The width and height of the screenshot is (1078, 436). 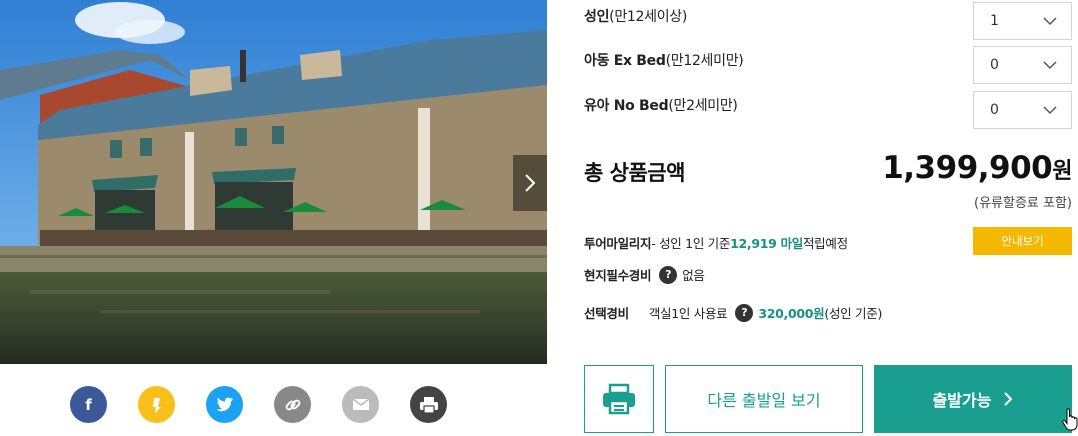 What do you see at coordinates (764, 399) in the screenshot?
I see `other-dates-button: 다른 출발일 보기` at bounding box center [764, 399].